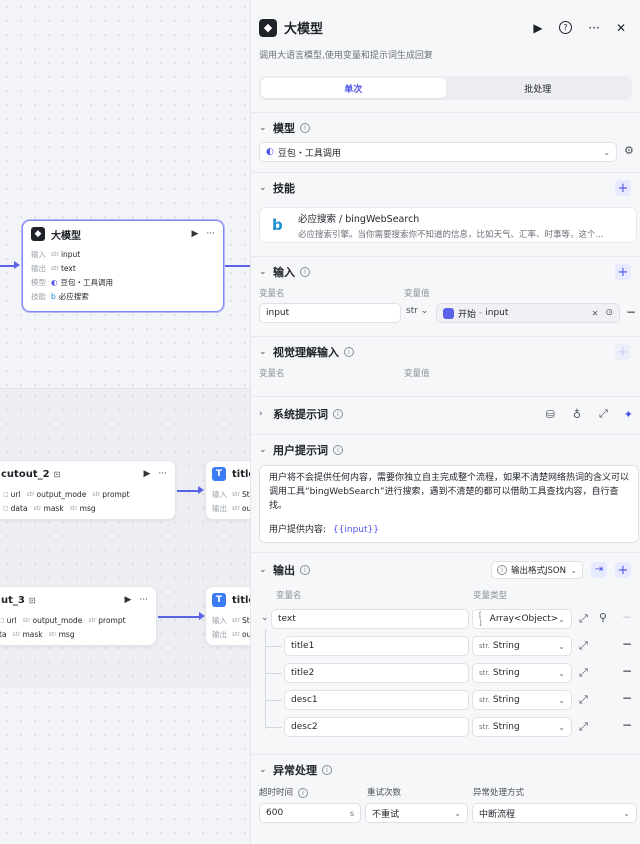 The height and width of the screenshot is (844, 640). I want to click on import-icon: ⇥, so click(599, 570).